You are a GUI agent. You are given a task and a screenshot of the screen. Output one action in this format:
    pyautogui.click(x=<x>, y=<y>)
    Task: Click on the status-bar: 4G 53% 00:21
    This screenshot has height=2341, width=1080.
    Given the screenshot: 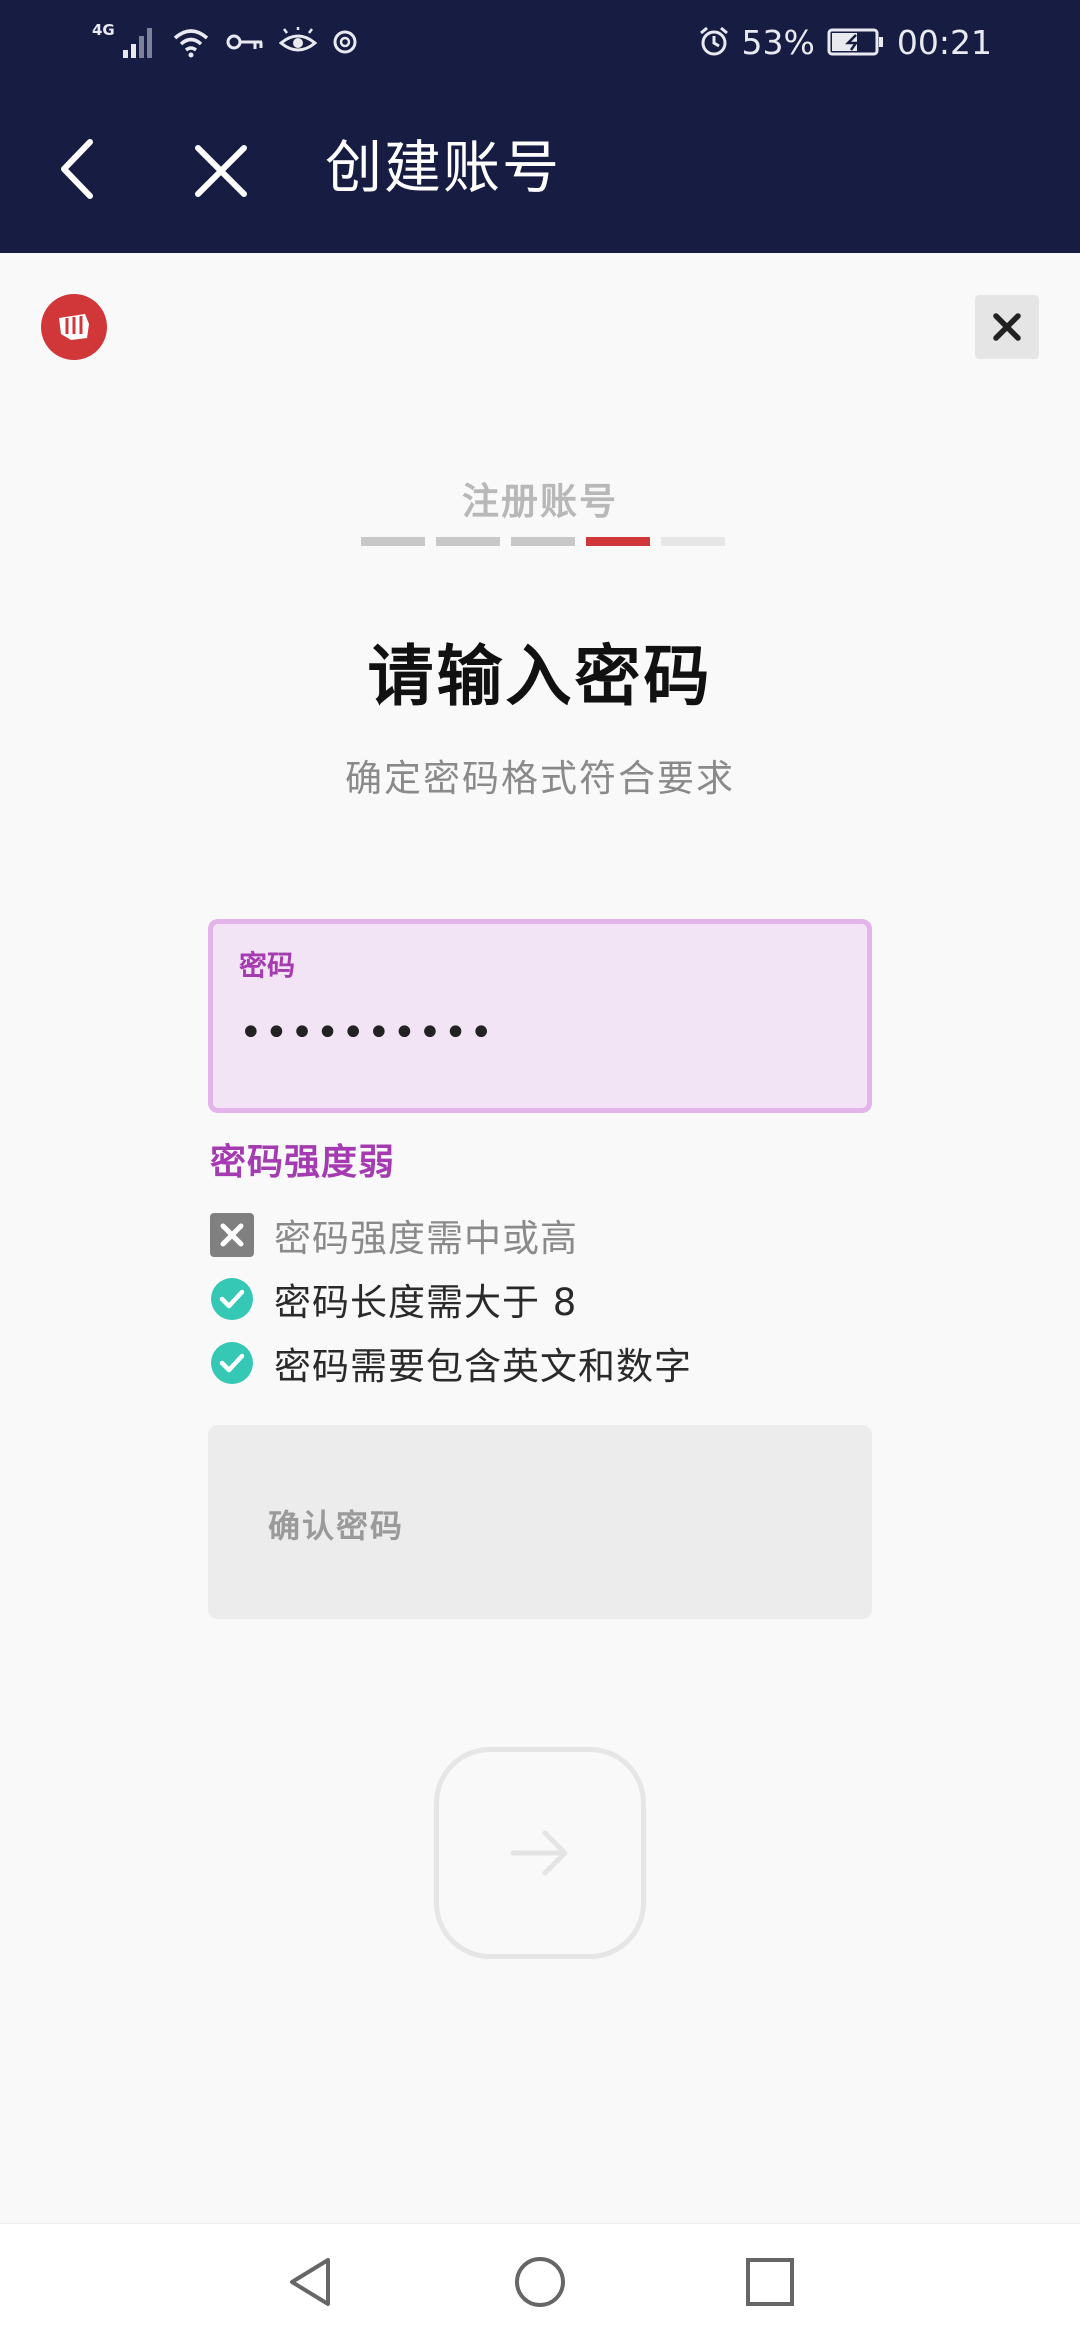 What is the action you would take?
    pyautogui.click(x=540, y=42)
    